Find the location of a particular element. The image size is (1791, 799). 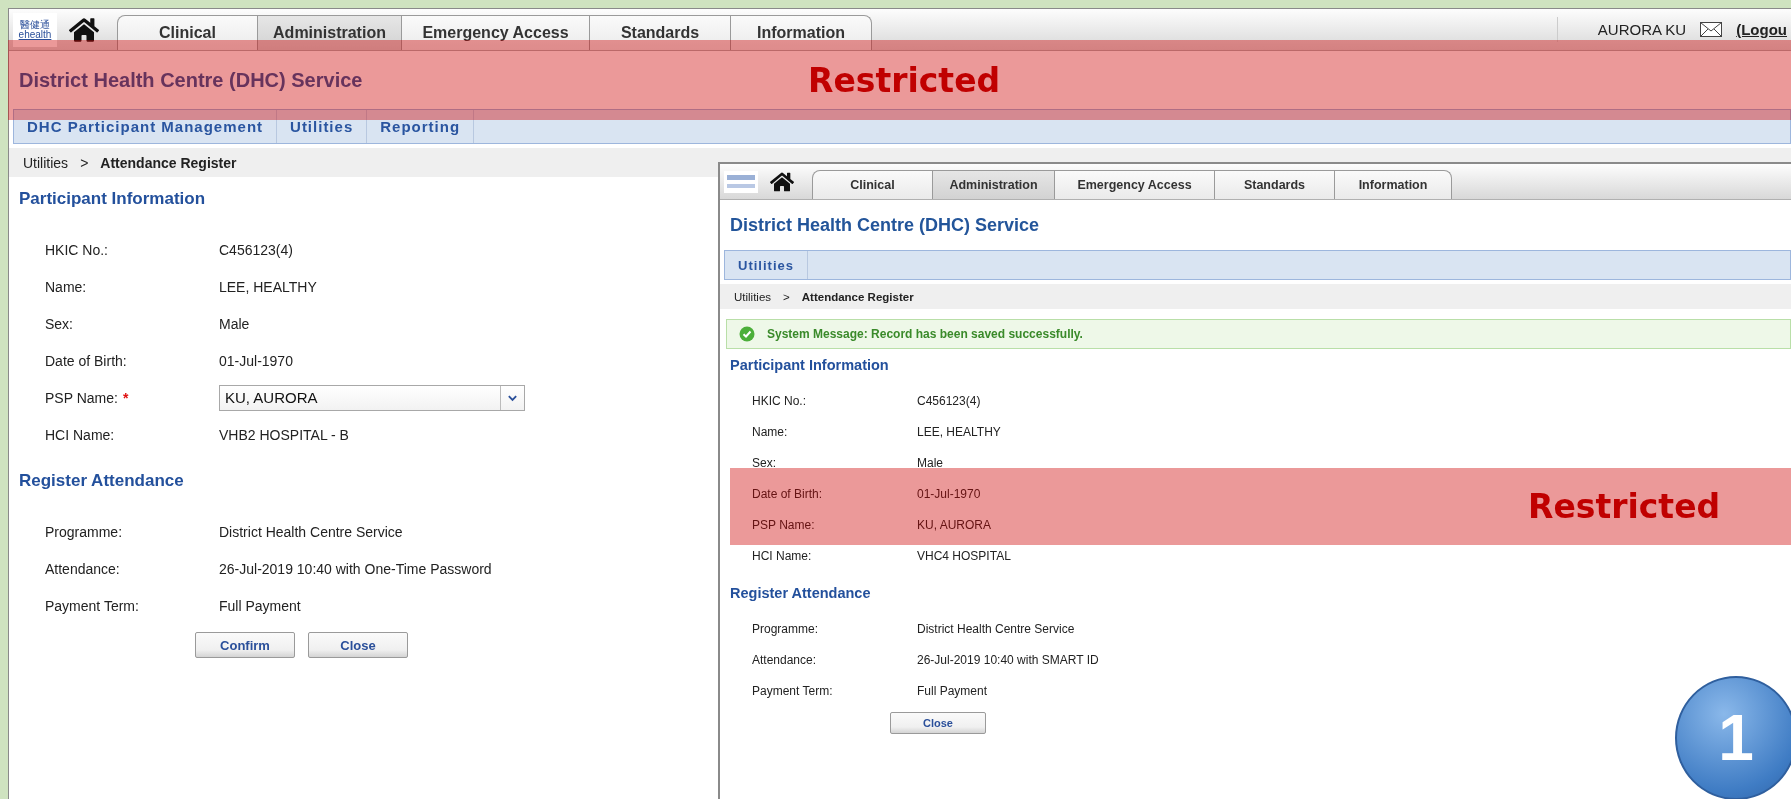

field-value: VHB2 HOSPITAL - B is located at coordinates (284, 434).